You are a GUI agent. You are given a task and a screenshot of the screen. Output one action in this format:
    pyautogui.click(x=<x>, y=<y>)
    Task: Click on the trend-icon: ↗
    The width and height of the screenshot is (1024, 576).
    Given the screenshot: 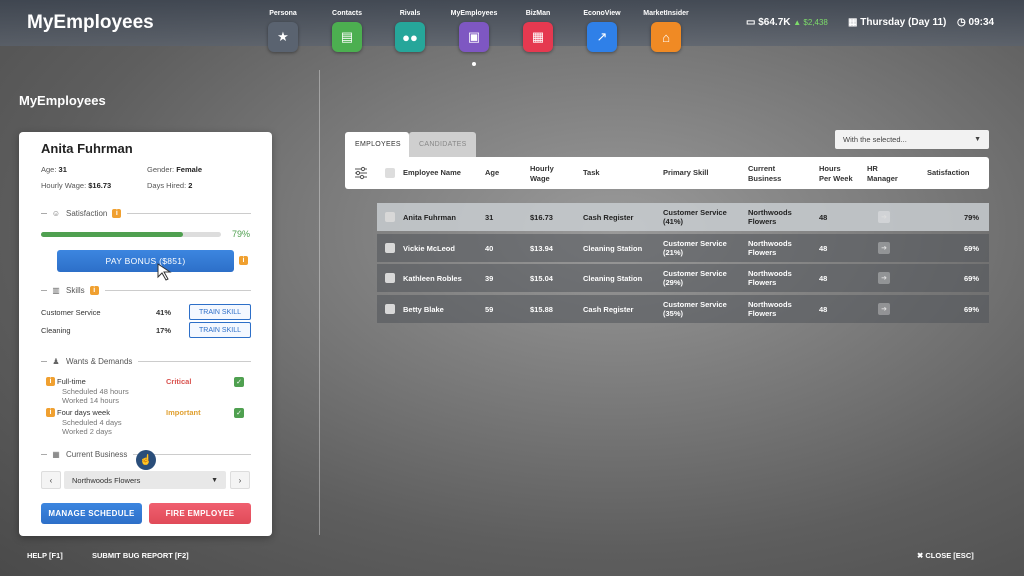 What is the action you would take?
    pyautogui.click(x=602, y=37)
    